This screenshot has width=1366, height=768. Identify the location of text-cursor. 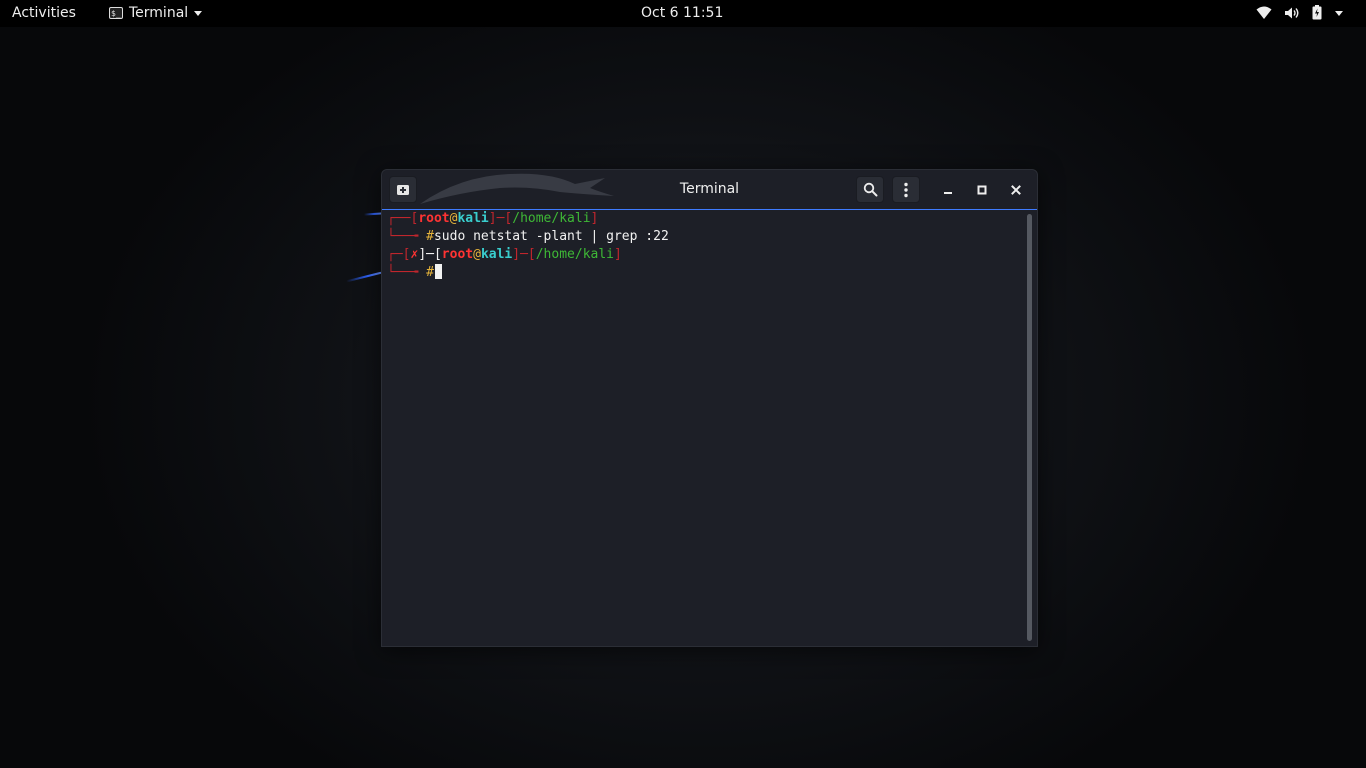
(438, 271).